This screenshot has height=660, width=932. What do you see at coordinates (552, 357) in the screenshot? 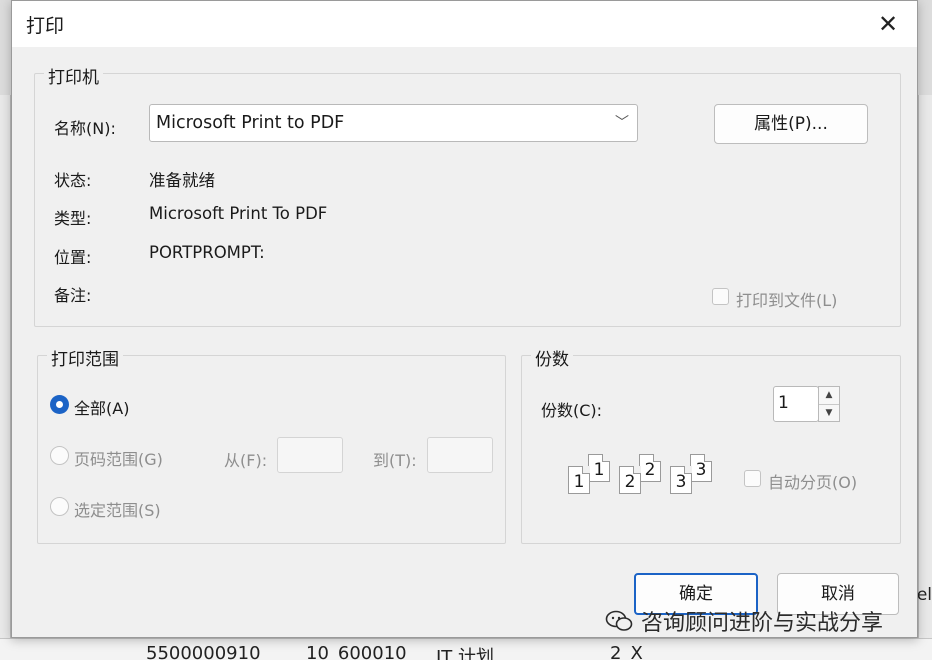
I see `copies-group-label: 份数` at bounding box center [552, 357].